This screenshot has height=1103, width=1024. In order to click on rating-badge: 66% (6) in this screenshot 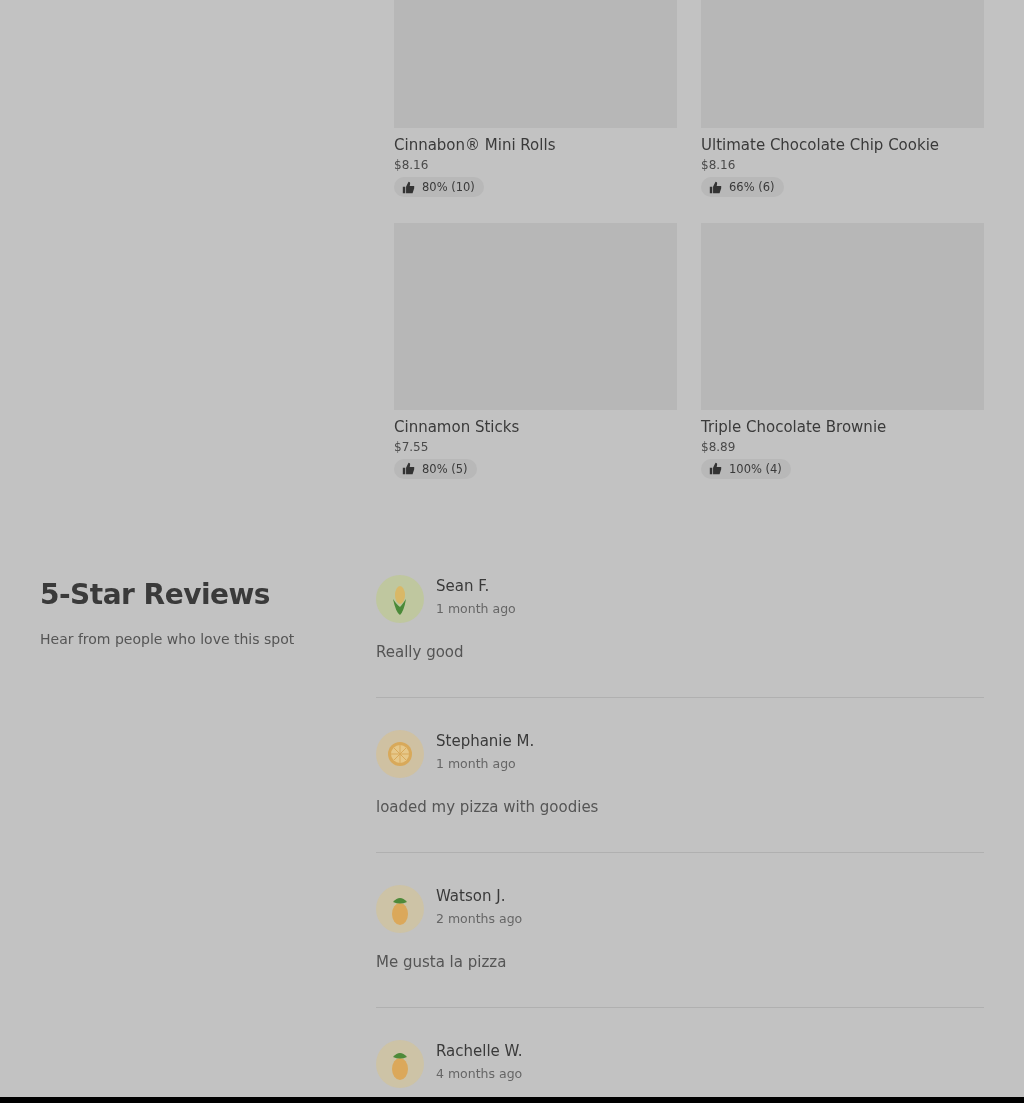, I will do `click(742, 187)`.